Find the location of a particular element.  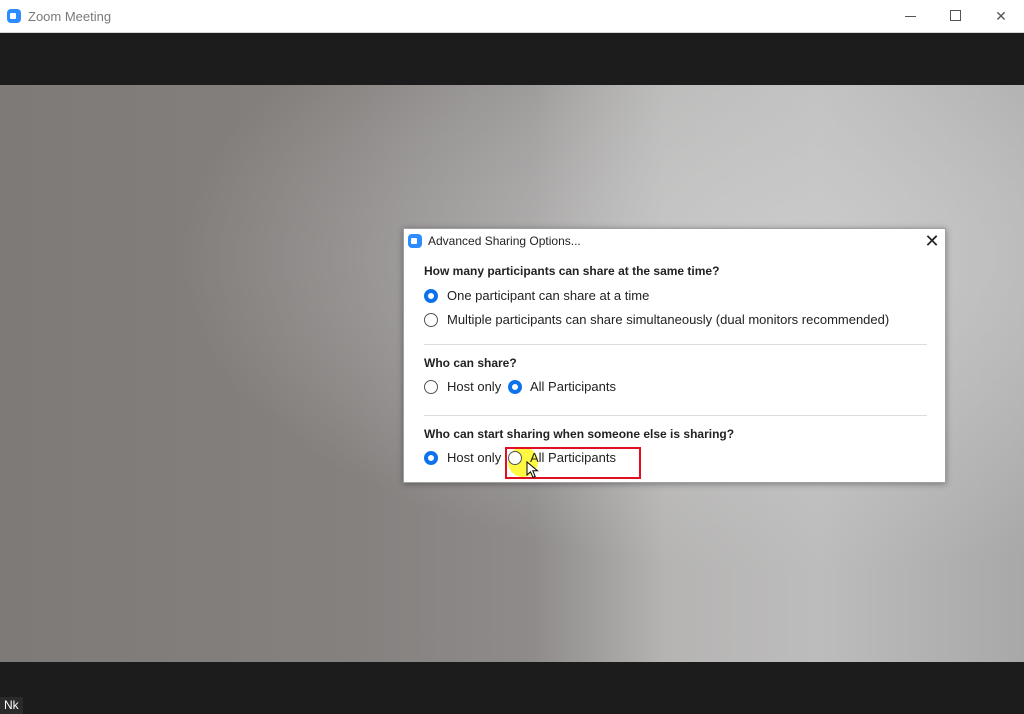

minimize-icon is located at coordinates (910, 16).